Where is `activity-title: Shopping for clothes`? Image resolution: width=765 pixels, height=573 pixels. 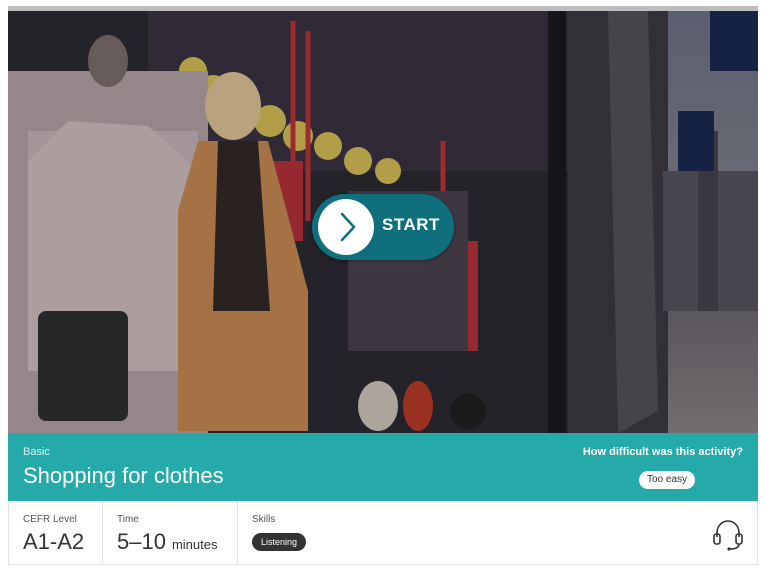
activity-title: Shopping for clothes is located at coordinates (123, 475).